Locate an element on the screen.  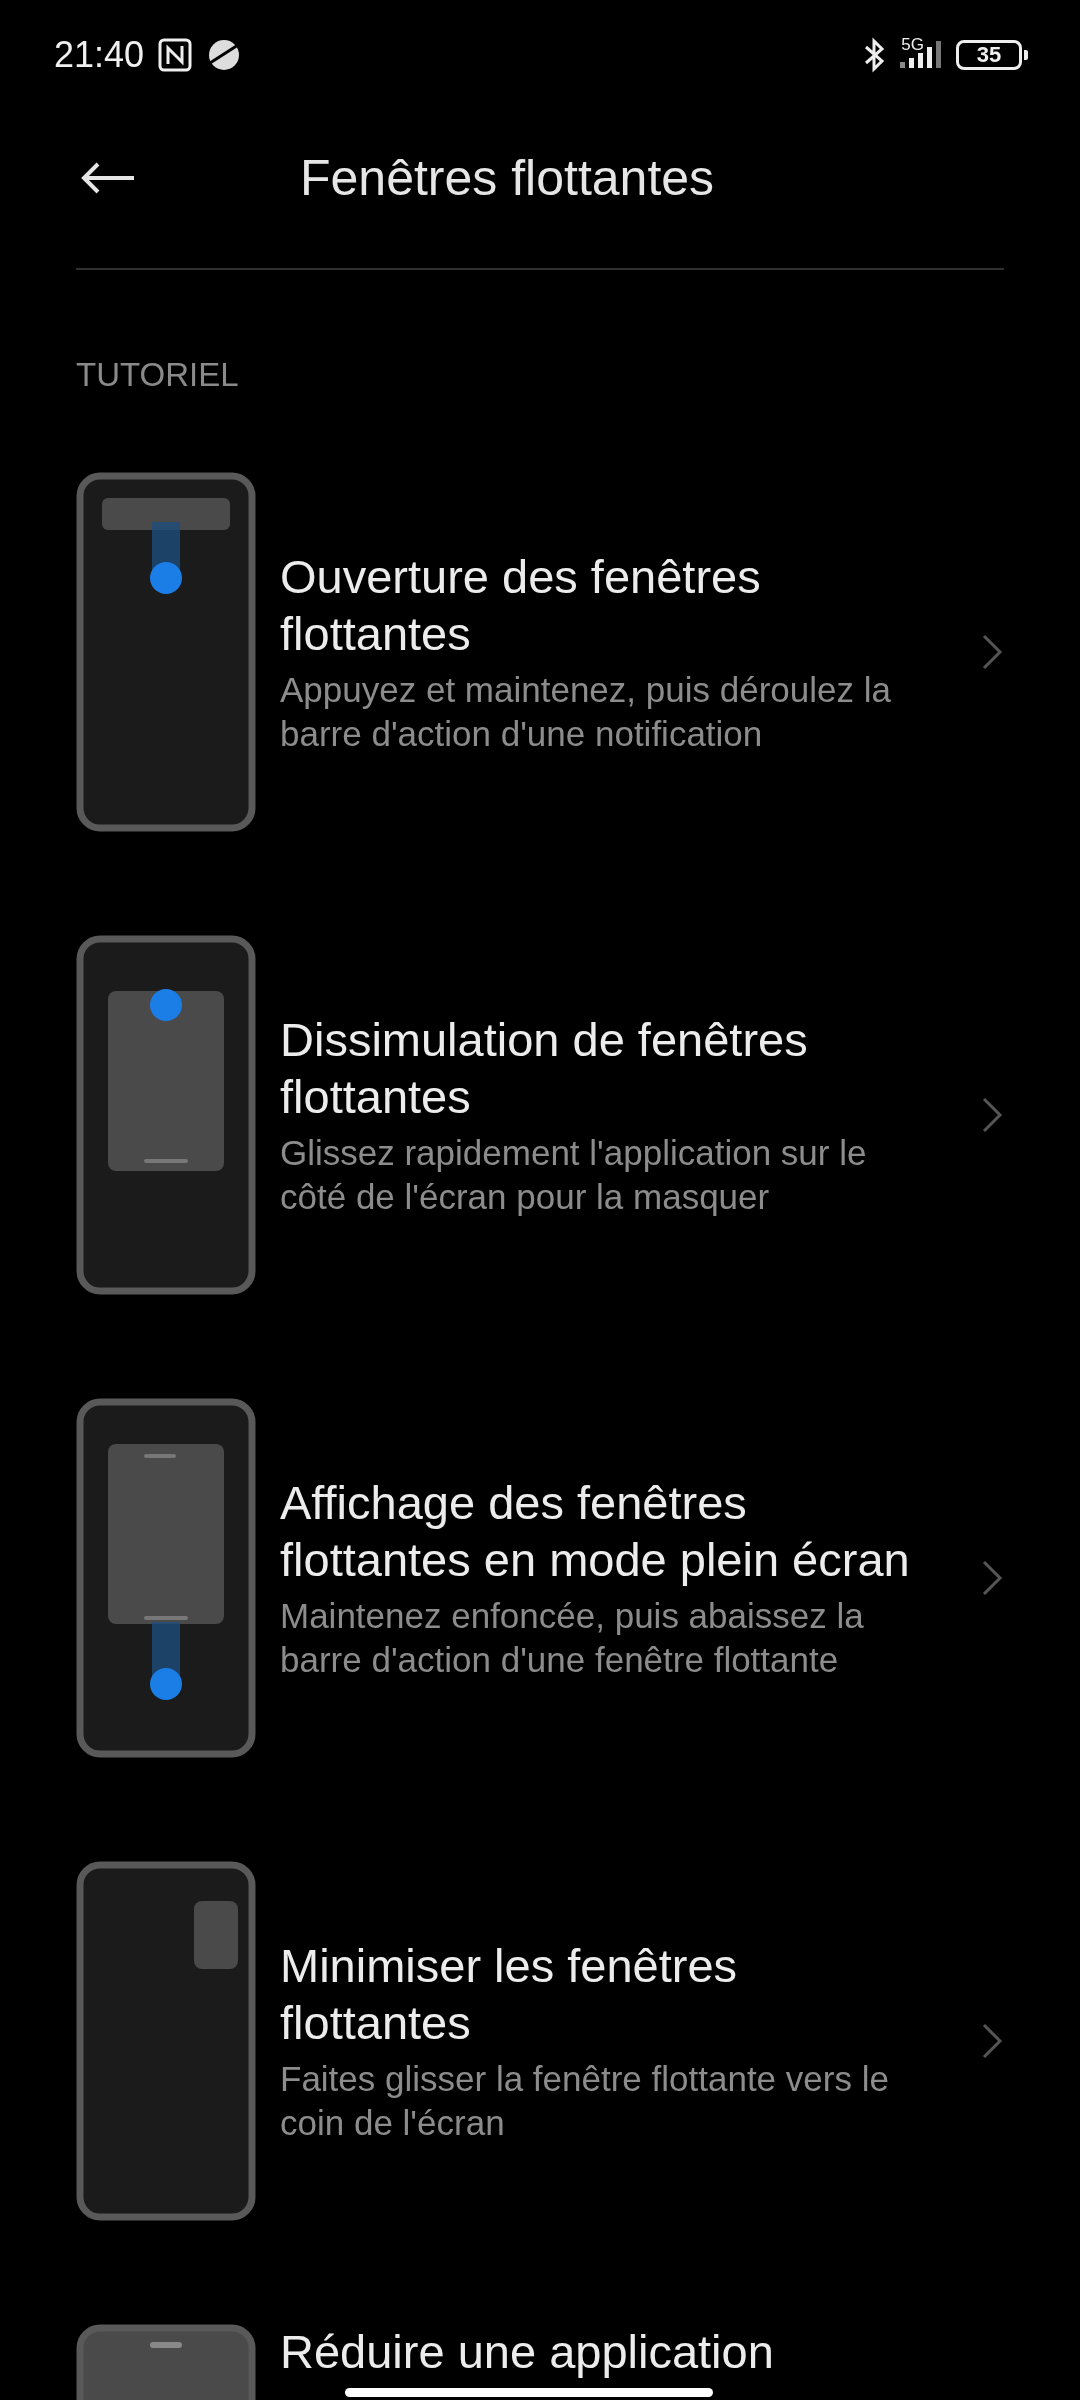
page-title: Fenêtres flottantes is located at coordinates (507, 178).